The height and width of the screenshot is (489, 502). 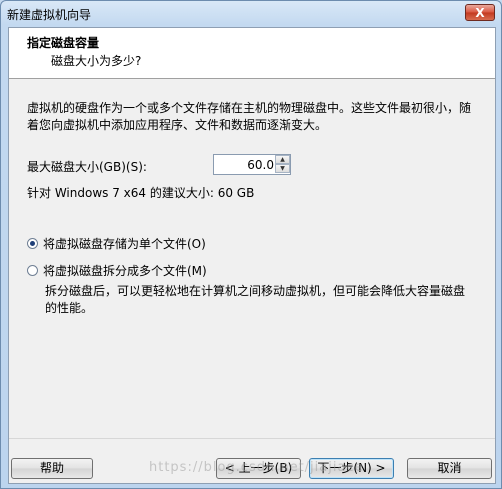 I want to click on title-bar: 新建虚拟机向导 X, so click(x=251, y=13).